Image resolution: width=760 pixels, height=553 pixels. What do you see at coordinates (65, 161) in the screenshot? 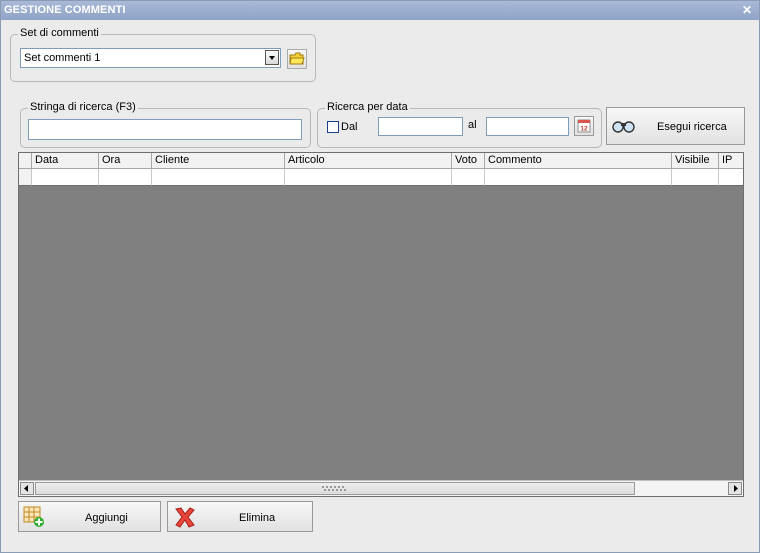
I see `column-header-data: Data` at bounding box center [65, 161].